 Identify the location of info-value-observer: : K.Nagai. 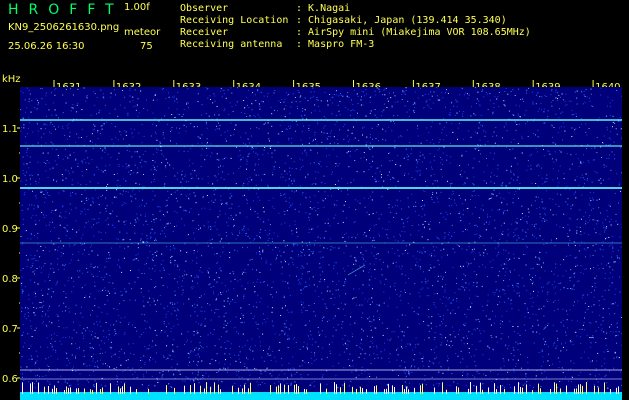
(323, 8).